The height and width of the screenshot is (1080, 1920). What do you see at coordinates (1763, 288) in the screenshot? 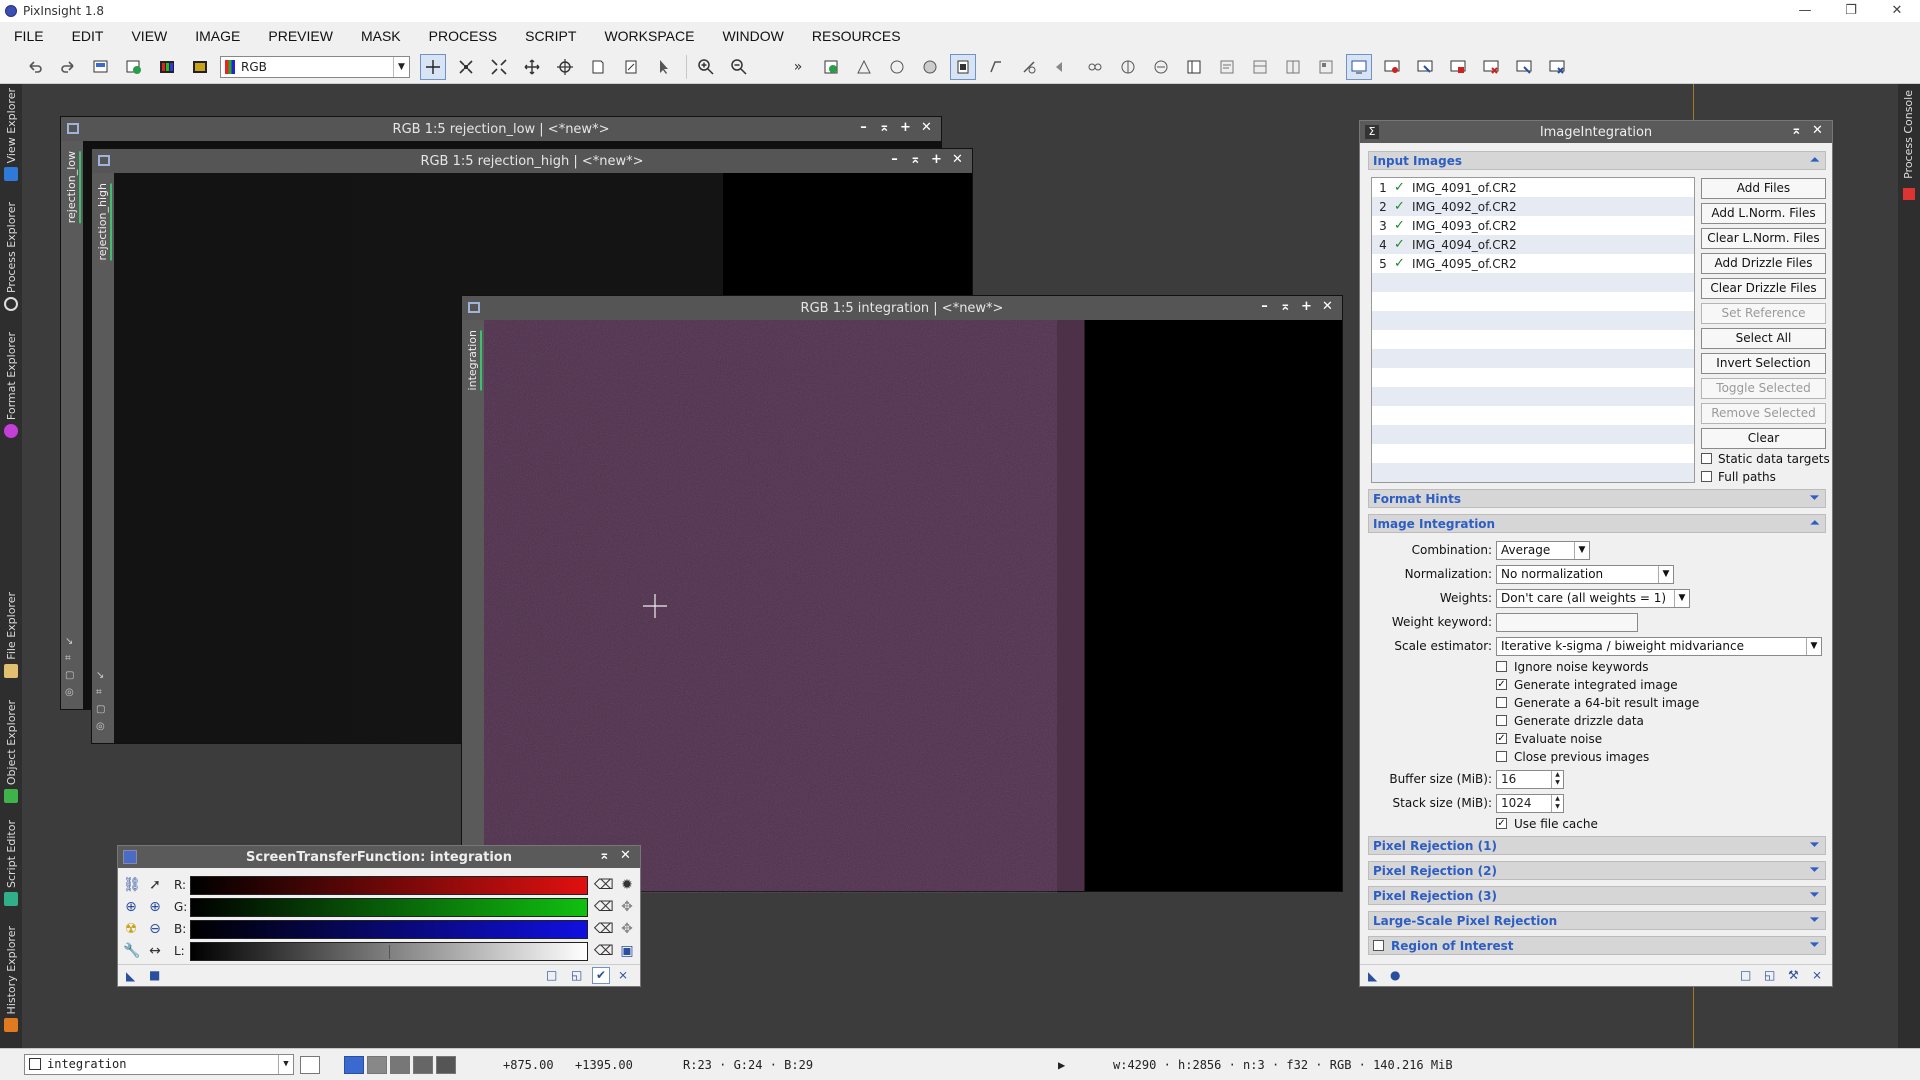
I see `clear-drizzle-files-button: Clear Drizzle Files` at bounding box center [1763, 288].